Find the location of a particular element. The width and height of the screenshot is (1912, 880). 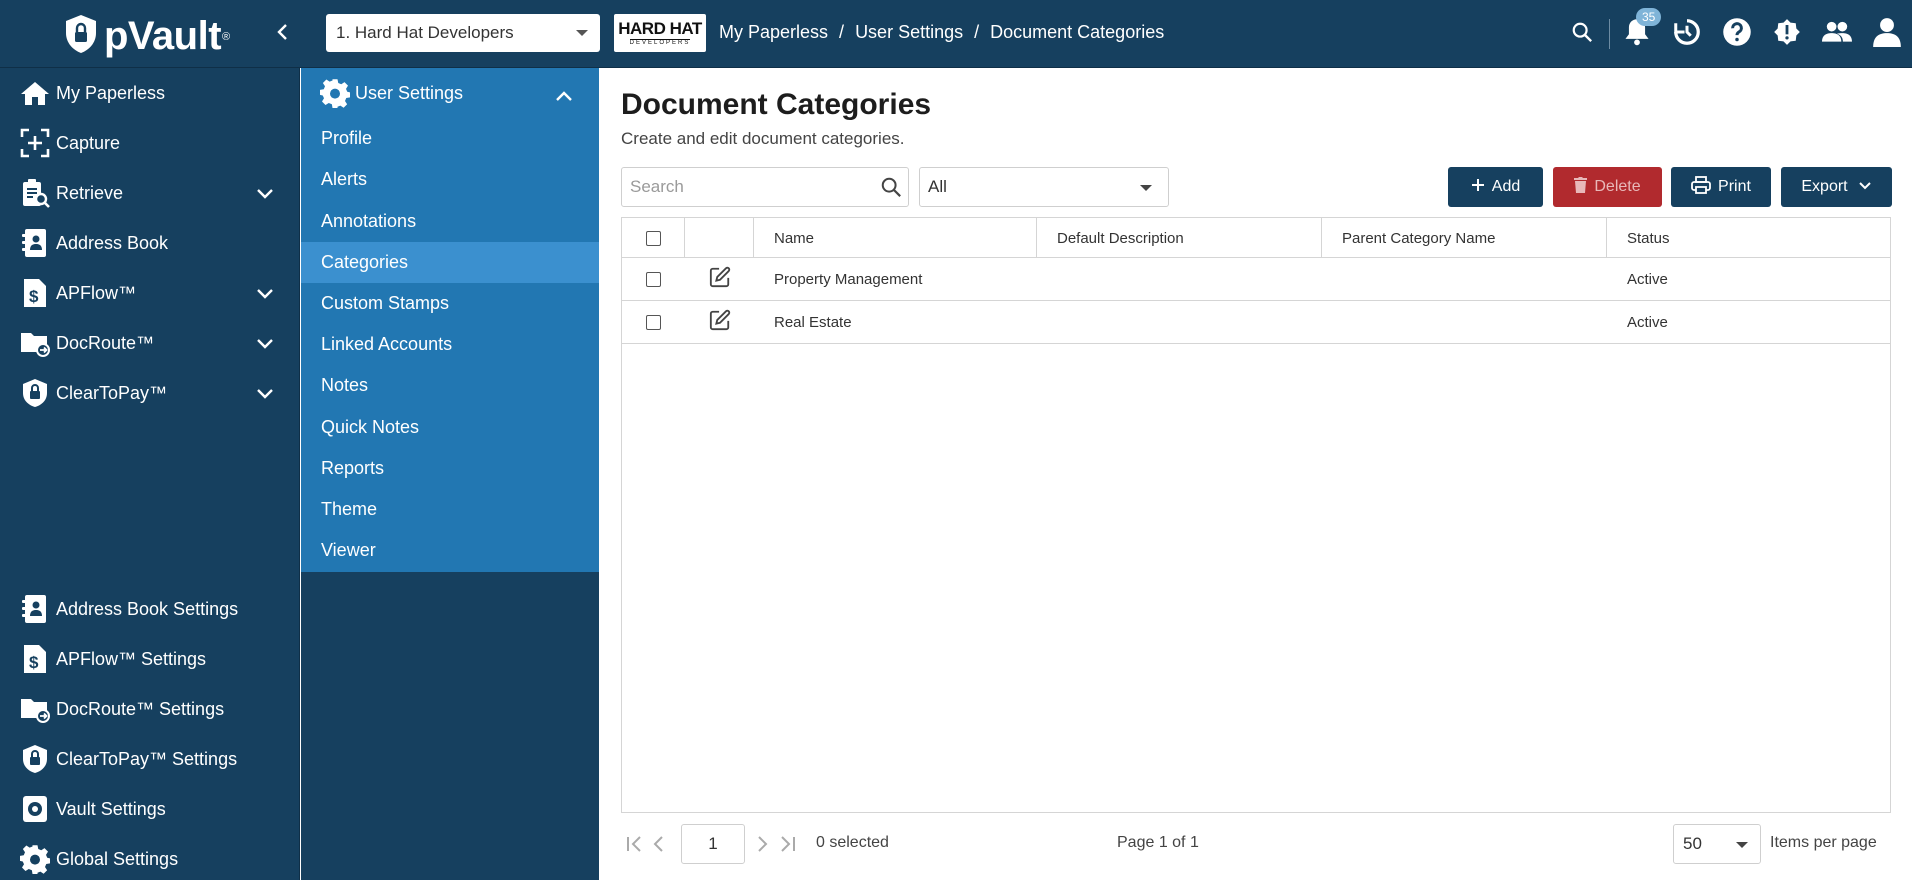

select-all-checkbox is located at coordinates (653, 238).